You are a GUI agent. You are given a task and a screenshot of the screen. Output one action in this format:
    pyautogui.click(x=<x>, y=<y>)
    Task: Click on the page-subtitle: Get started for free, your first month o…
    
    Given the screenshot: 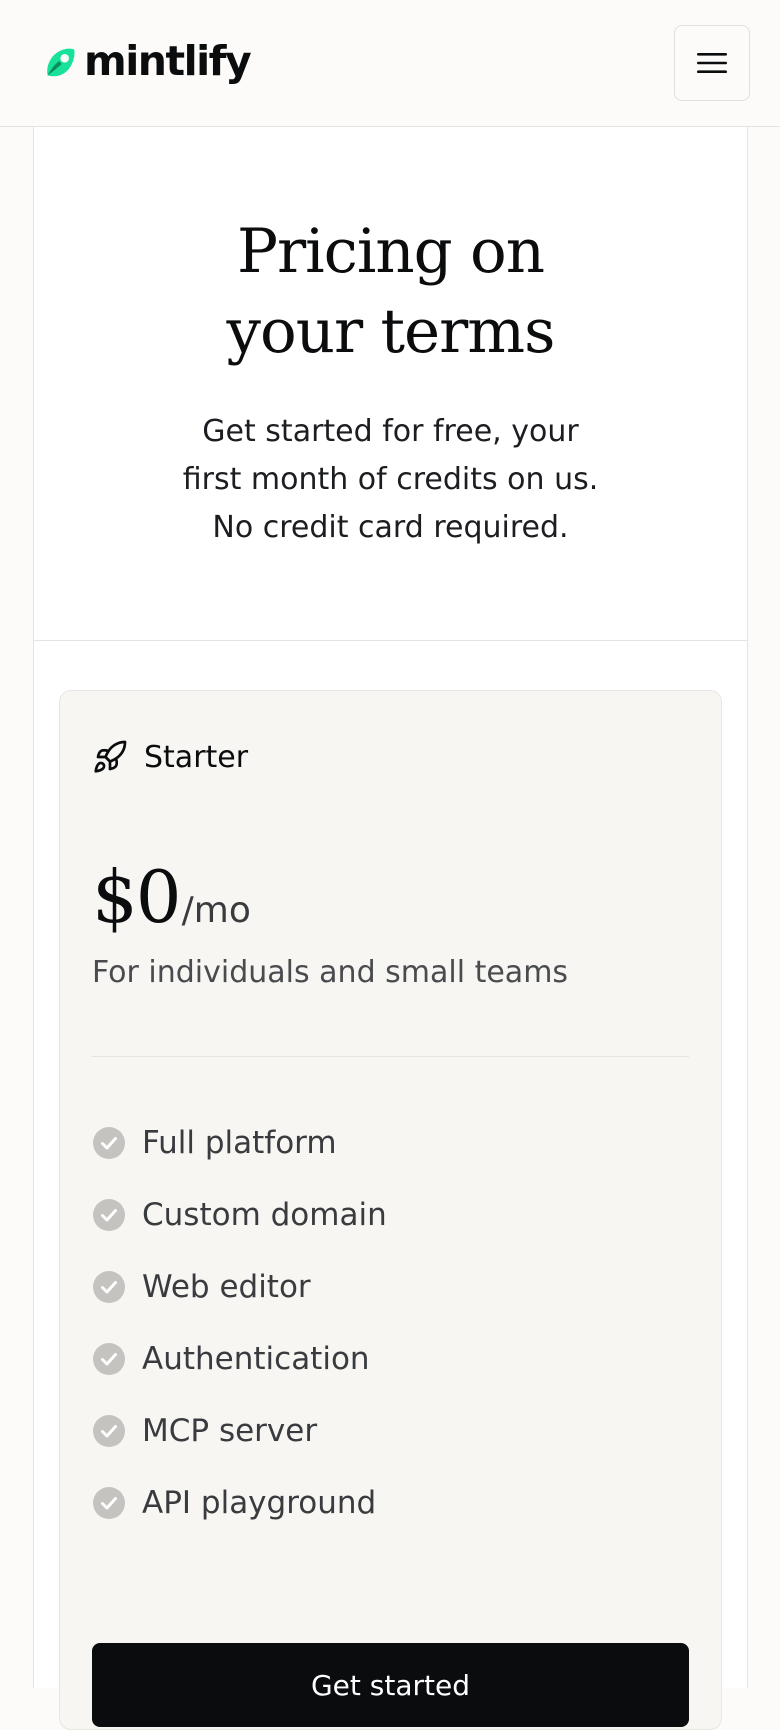 What is the action you would take?
    pyautogui.click(x=391, y=480)
    